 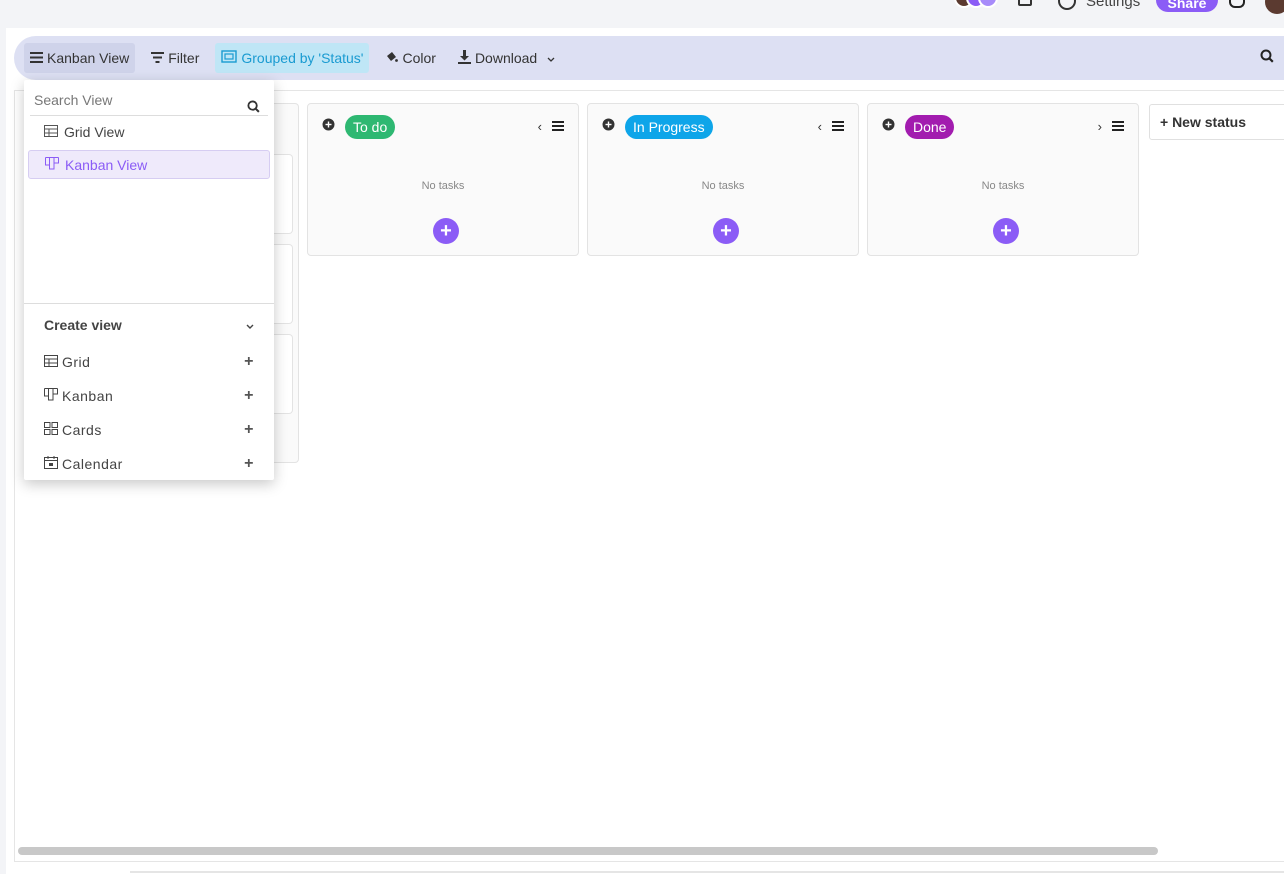 What do you see at coordinates (302, 58) in the screenshot?
I see `group-by-label: Grouped by 'Status'` at bounding box center [302, 58].